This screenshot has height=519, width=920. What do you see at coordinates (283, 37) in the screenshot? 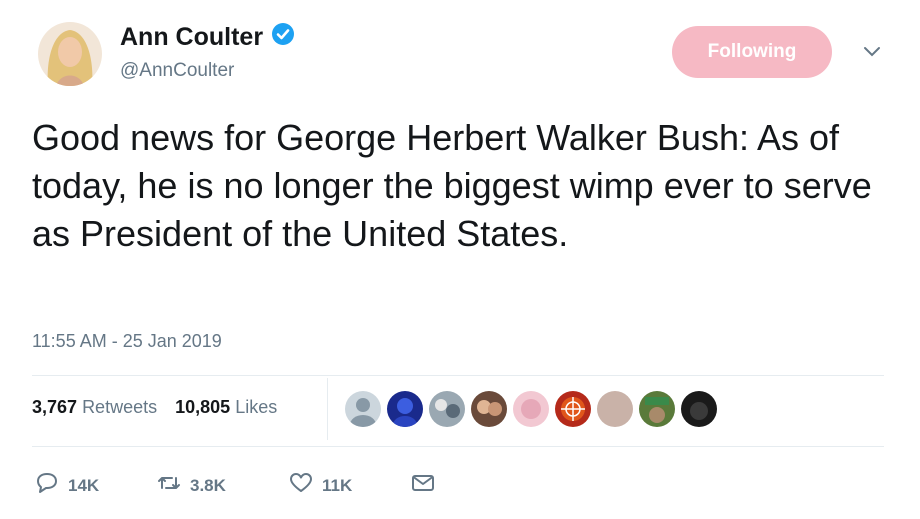
I see `verified-badge-icon` at bounding box center [283, 37].